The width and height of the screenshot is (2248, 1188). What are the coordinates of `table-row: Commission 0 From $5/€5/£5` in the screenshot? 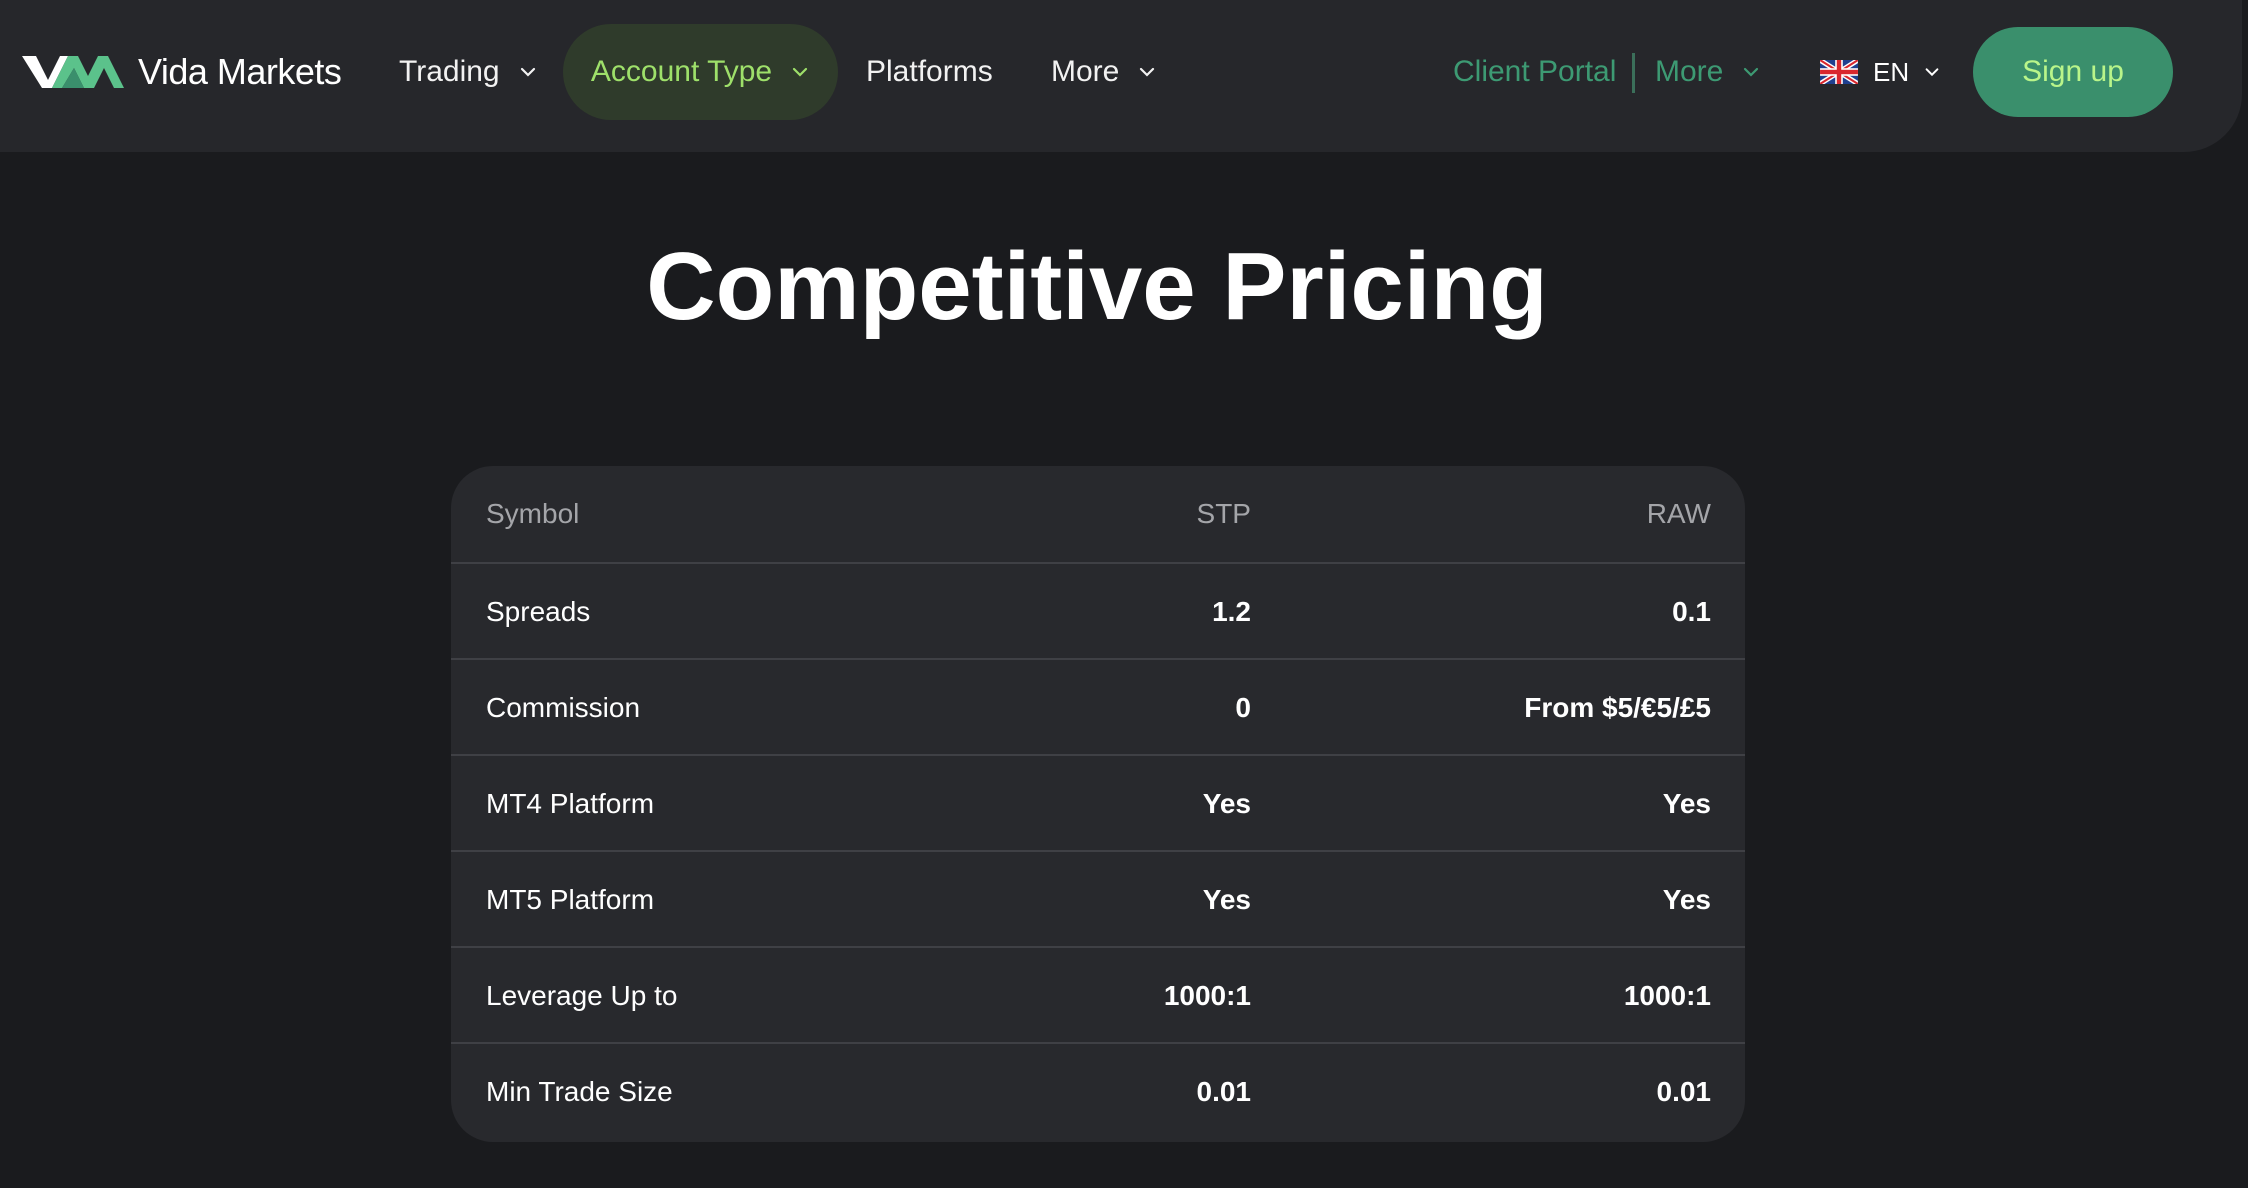 It's located at (1098, 706).